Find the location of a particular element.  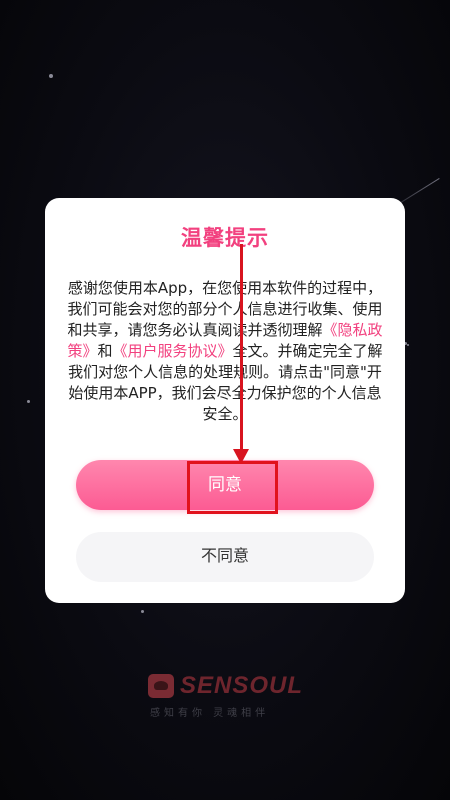

disagree-button: 不同意 is located at coordinates (225, 557).